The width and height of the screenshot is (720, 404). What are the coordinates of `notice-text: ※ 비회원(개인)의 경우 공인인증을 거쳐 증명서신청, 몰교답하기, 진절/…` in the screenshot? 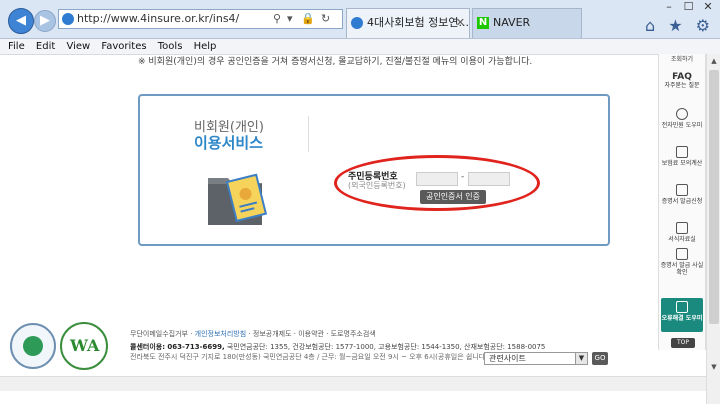 It's located at (335, 62).